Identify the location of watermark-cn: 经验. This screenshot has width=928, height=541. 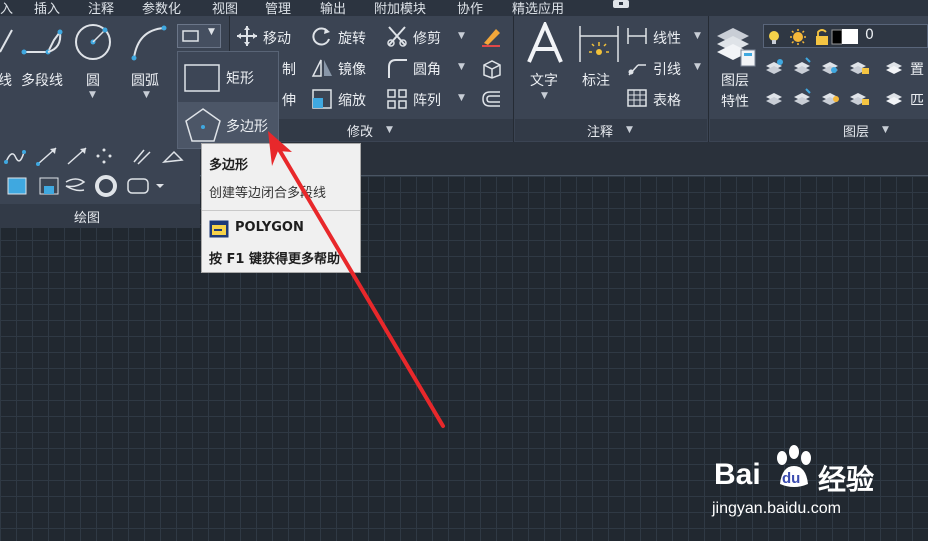
(846, 479).